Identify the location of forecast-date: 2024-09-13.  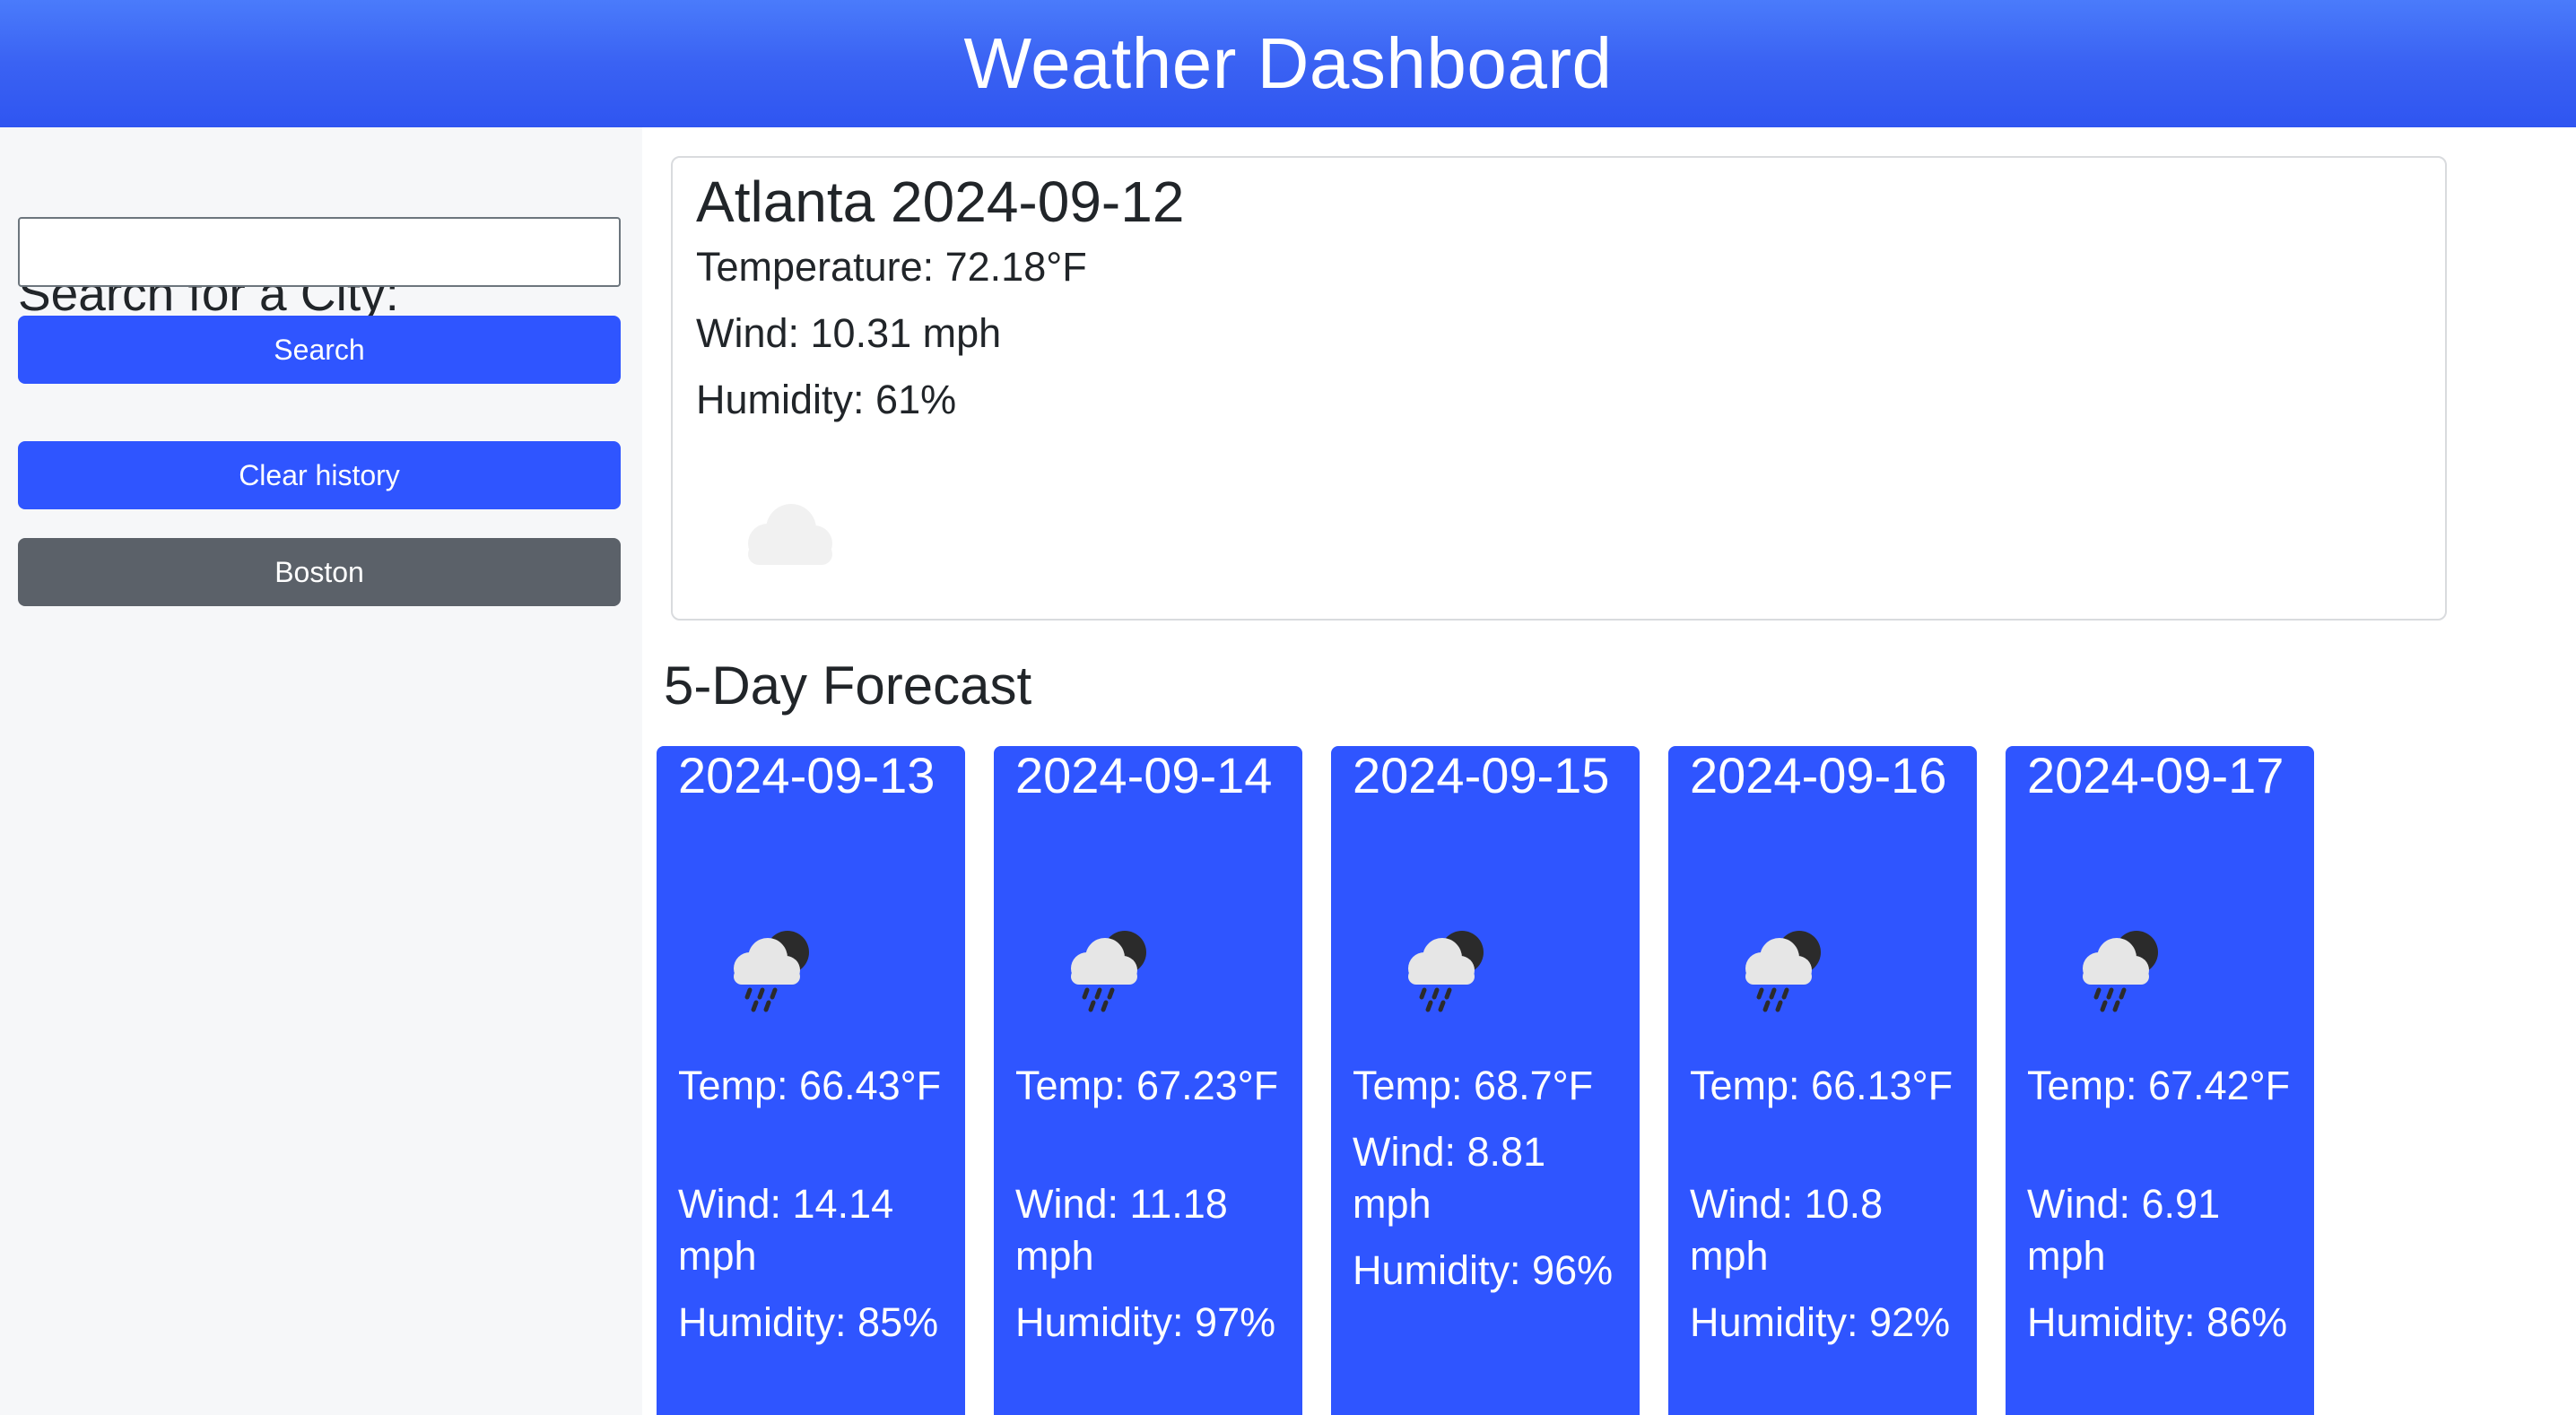
(807, 775).